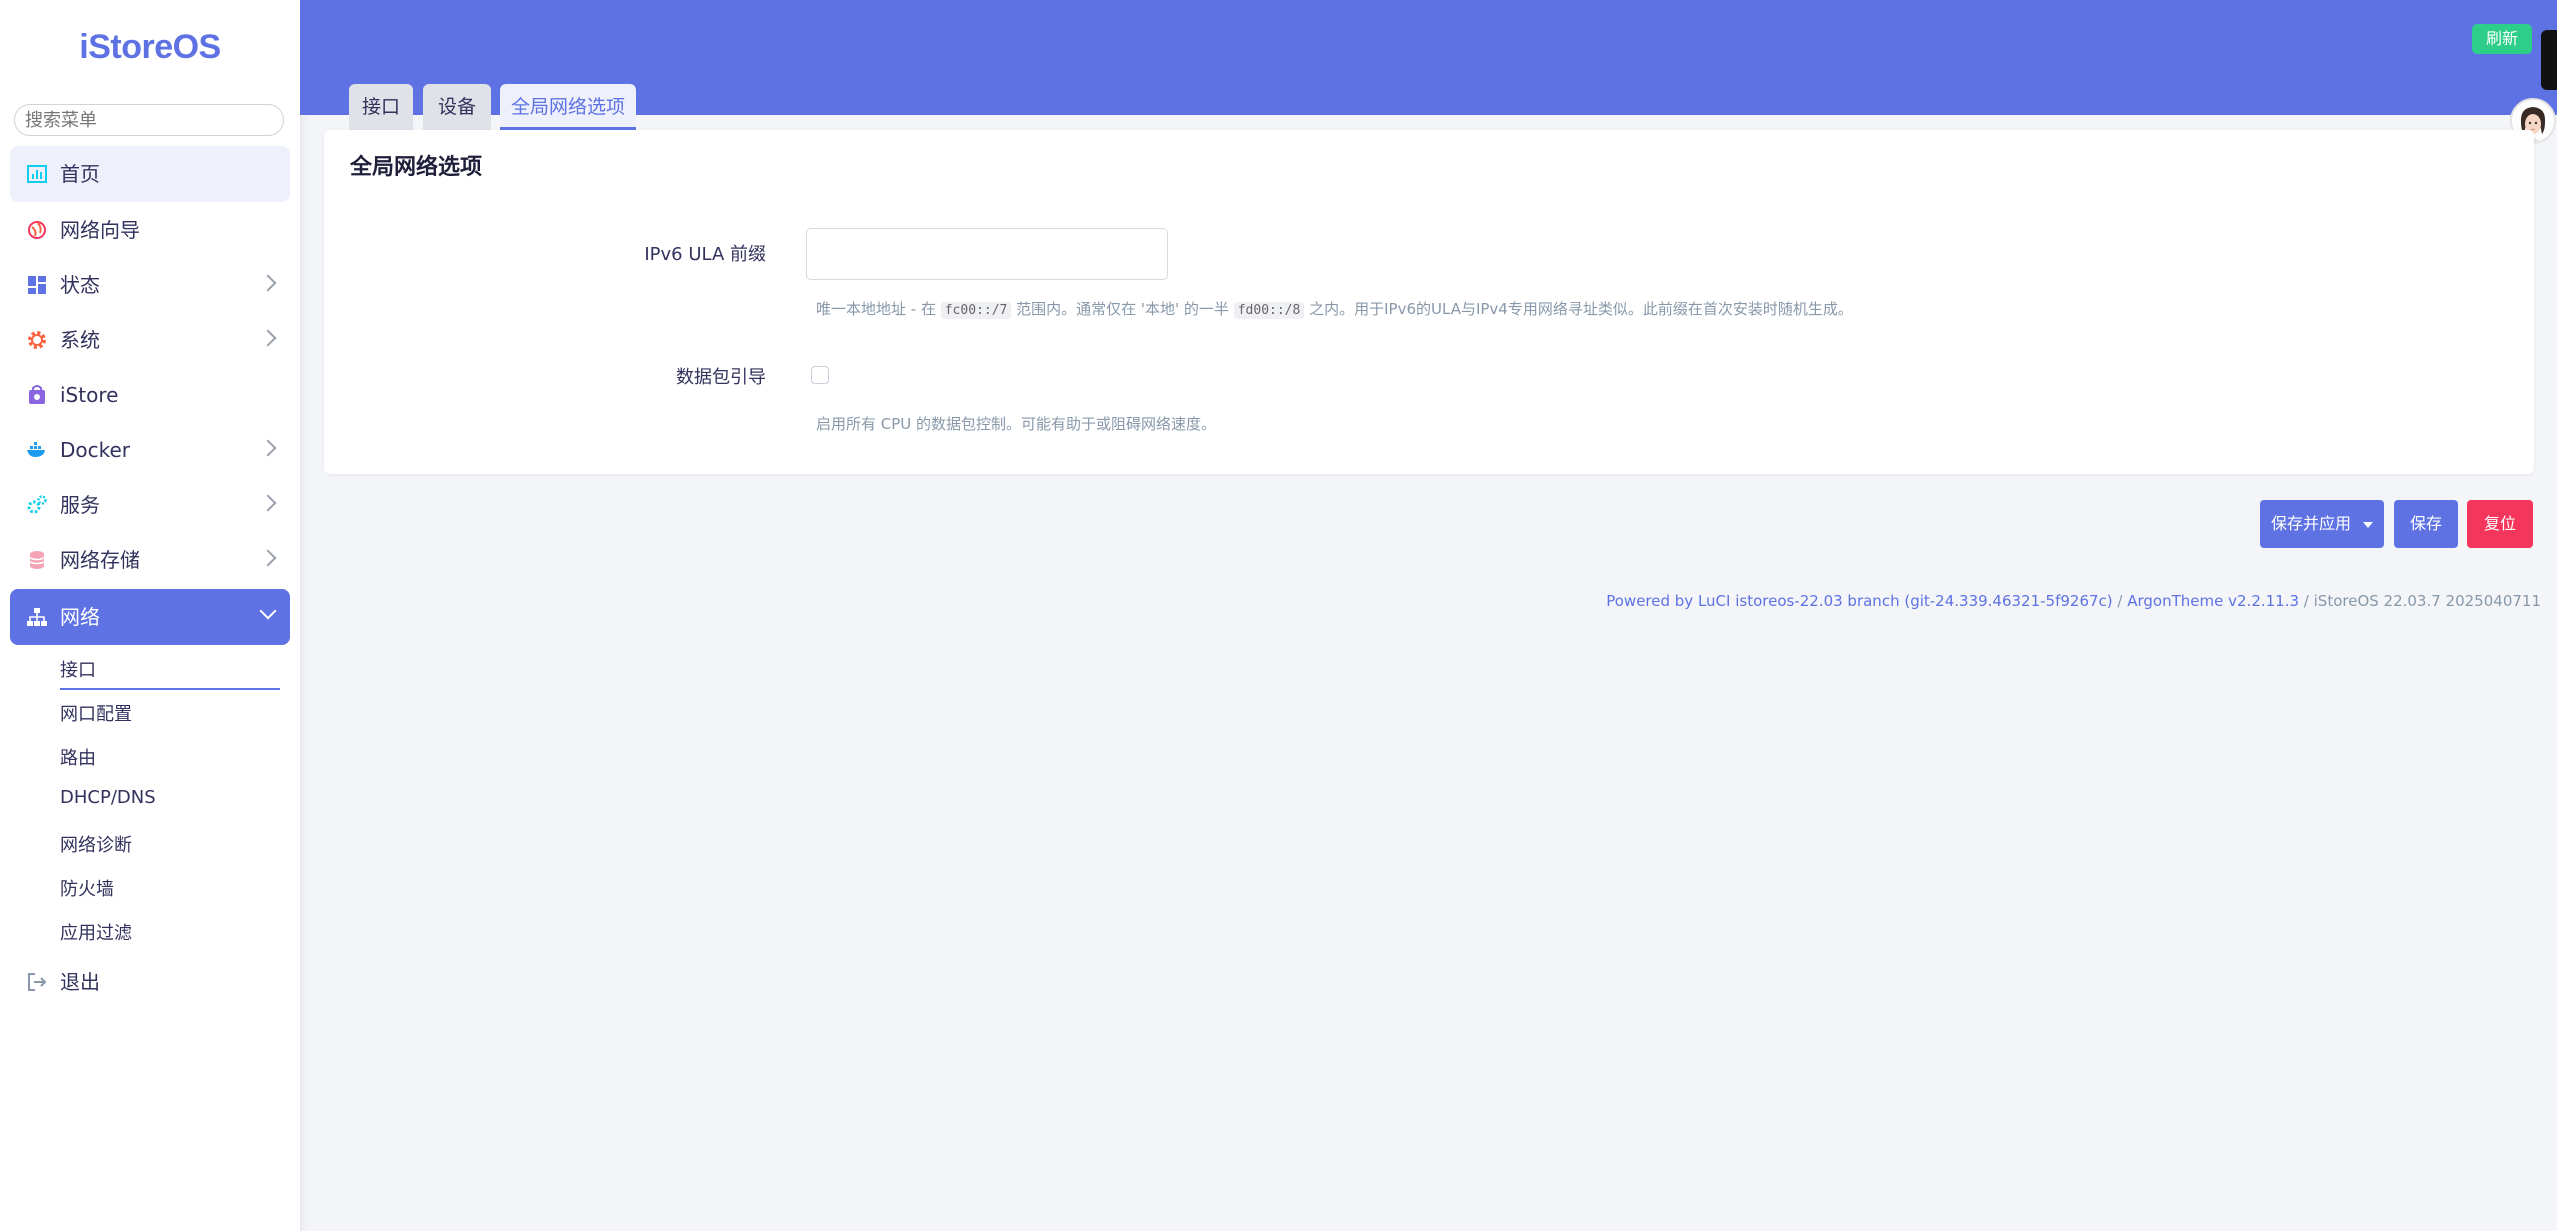 The width and height of the screenshot is (2557, 1231). I want to click on docker-icon, so click(36, 449).